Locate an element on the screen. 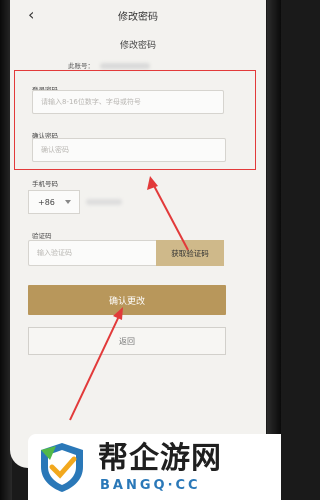 This screenshot has height=500, width=320. country-code-select: +86 is located at coordinates (54, 202).